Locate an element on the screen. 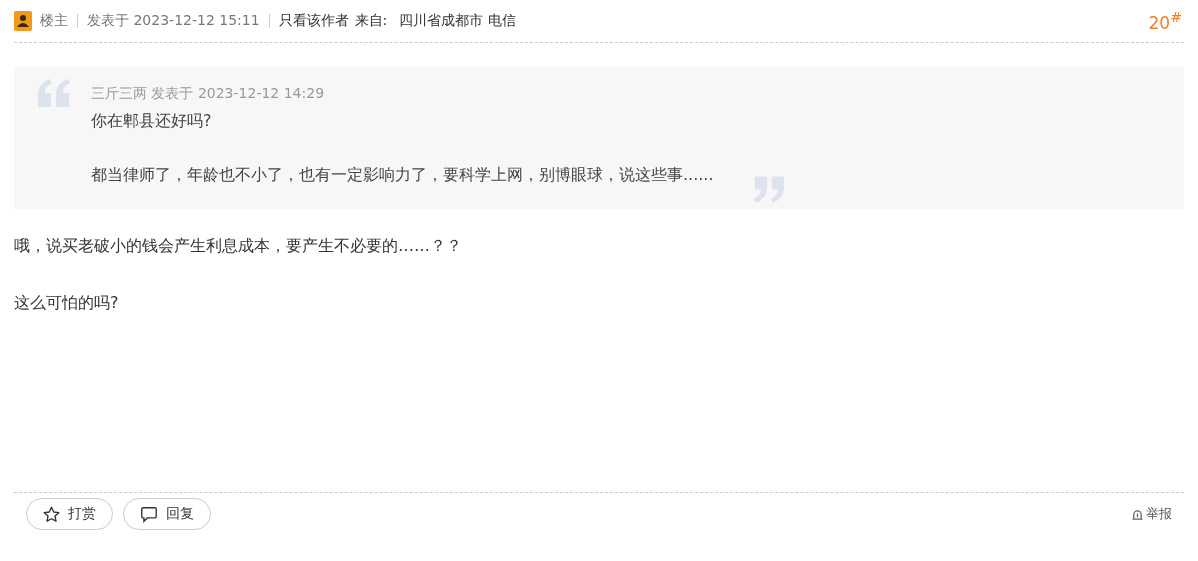 The image size is (1198, 561). post-text: 这么可怕的吗? is located at coordinates (67, 303).